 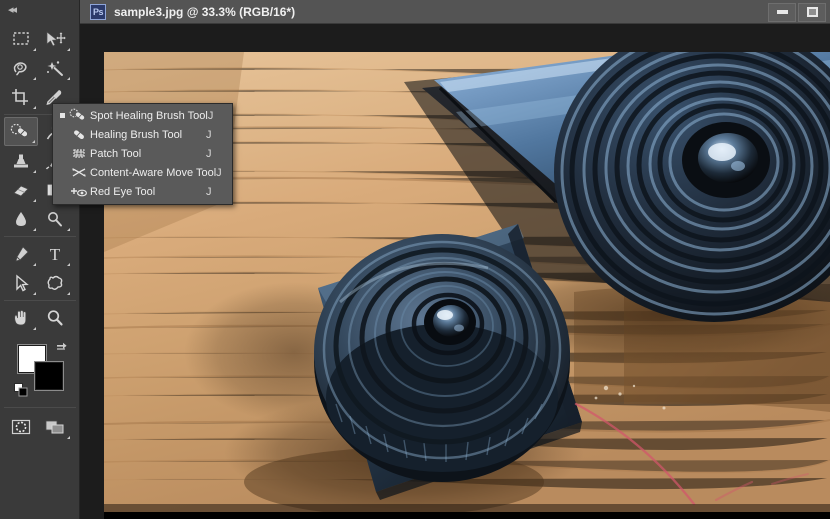 I want to click on pen-tool, so click(x=21, y=253).